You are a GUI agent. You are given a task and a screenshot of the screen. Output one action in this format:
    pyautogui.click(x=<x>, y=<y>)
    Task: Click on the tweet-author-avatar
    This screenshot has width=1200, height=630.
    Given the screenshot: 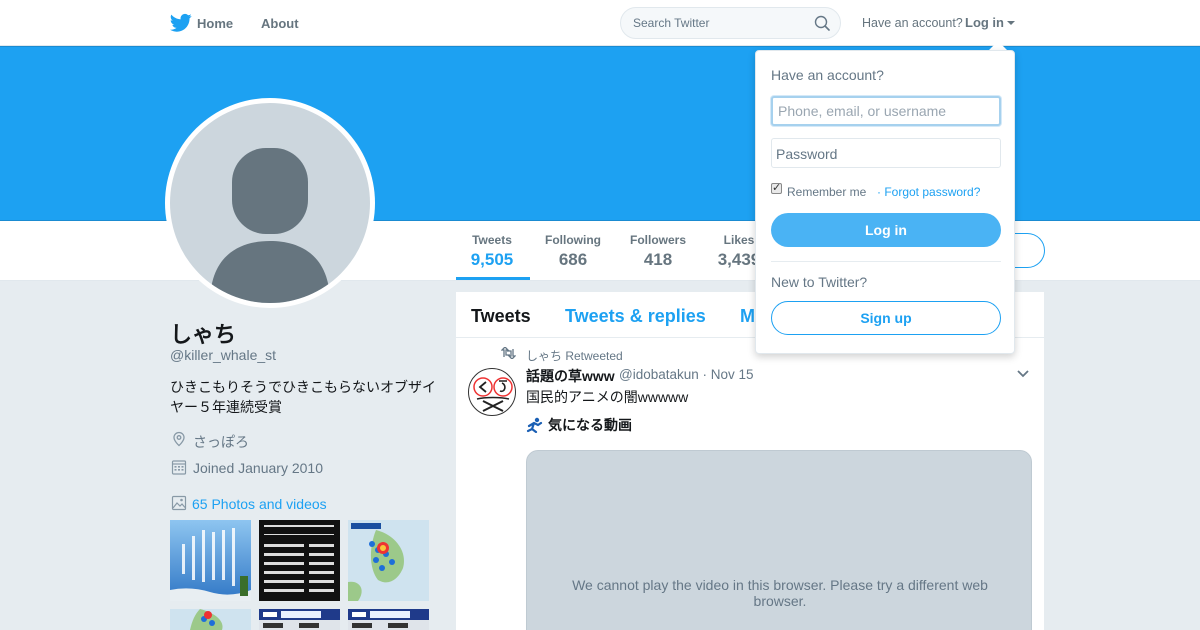 What is the action you would take?
    pyautogui.click(x=492, y=392)
    